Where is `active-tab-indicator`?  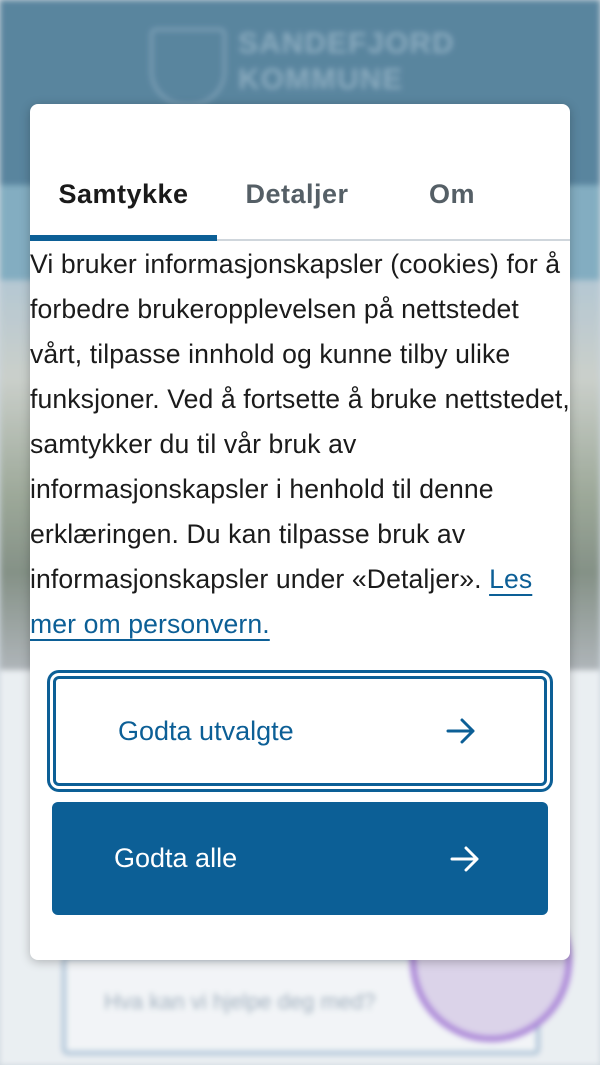
active-tab-indicator is located at coordinates (123, 238).